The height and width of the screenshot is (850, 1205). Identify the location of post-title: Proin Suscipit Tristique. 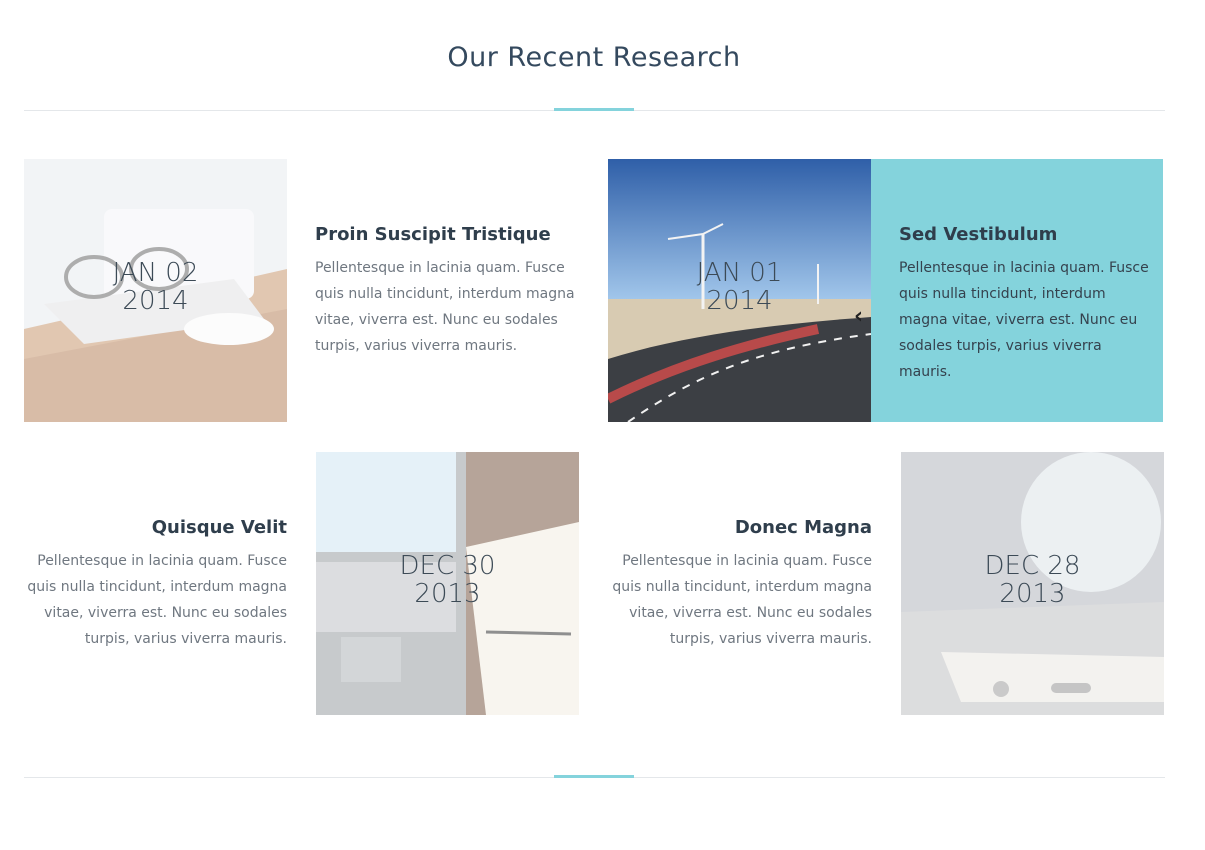
(445, 234).